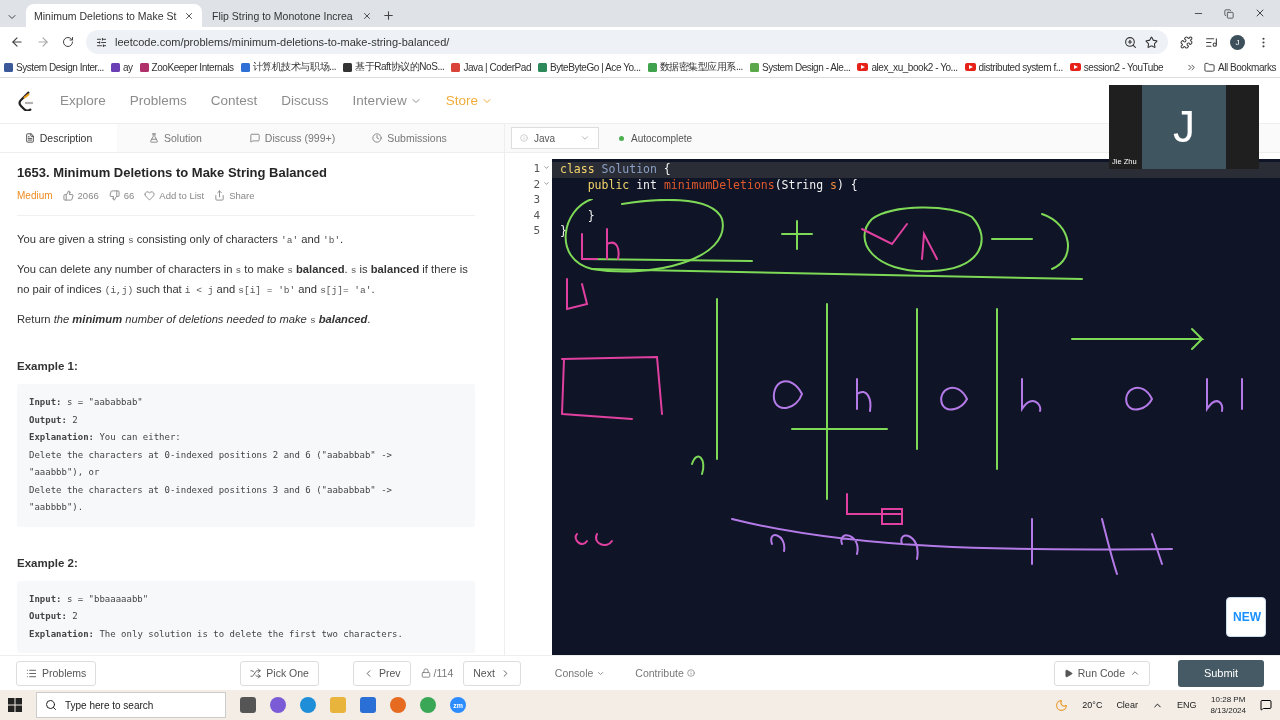 This screenshot has height=720, width=1280. Describe the element at coordinates (528, 170) in the screenshot. I see `line-number: 1` at that location.